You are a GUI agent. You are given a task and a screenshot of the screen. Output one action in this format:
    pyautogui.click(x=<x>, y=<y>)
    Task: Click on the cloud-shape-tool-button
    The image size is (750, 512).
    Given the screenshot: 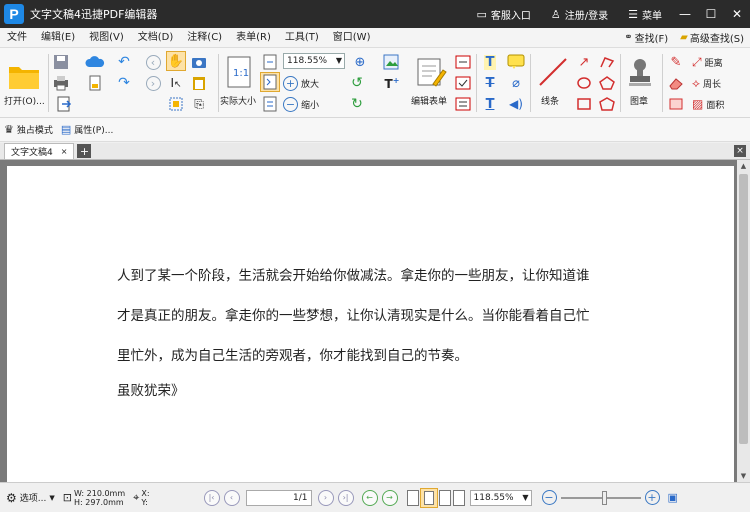 What is the action you would take?
    pyautogui.click(x=607, y=104)
    